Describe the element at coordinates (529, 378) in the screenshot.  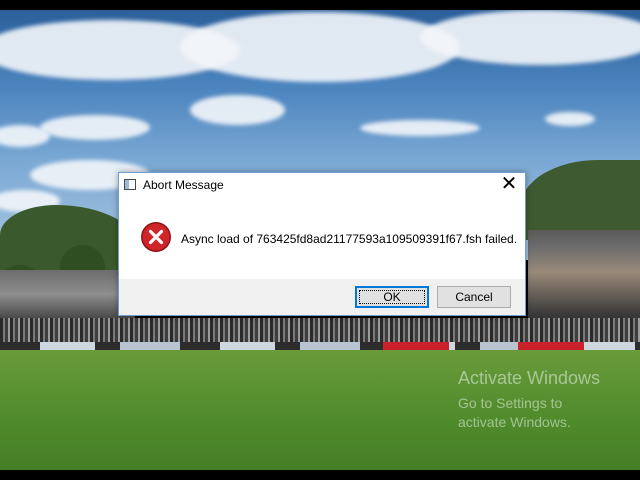
I see `watermark-title: Activate Windows` at that location.